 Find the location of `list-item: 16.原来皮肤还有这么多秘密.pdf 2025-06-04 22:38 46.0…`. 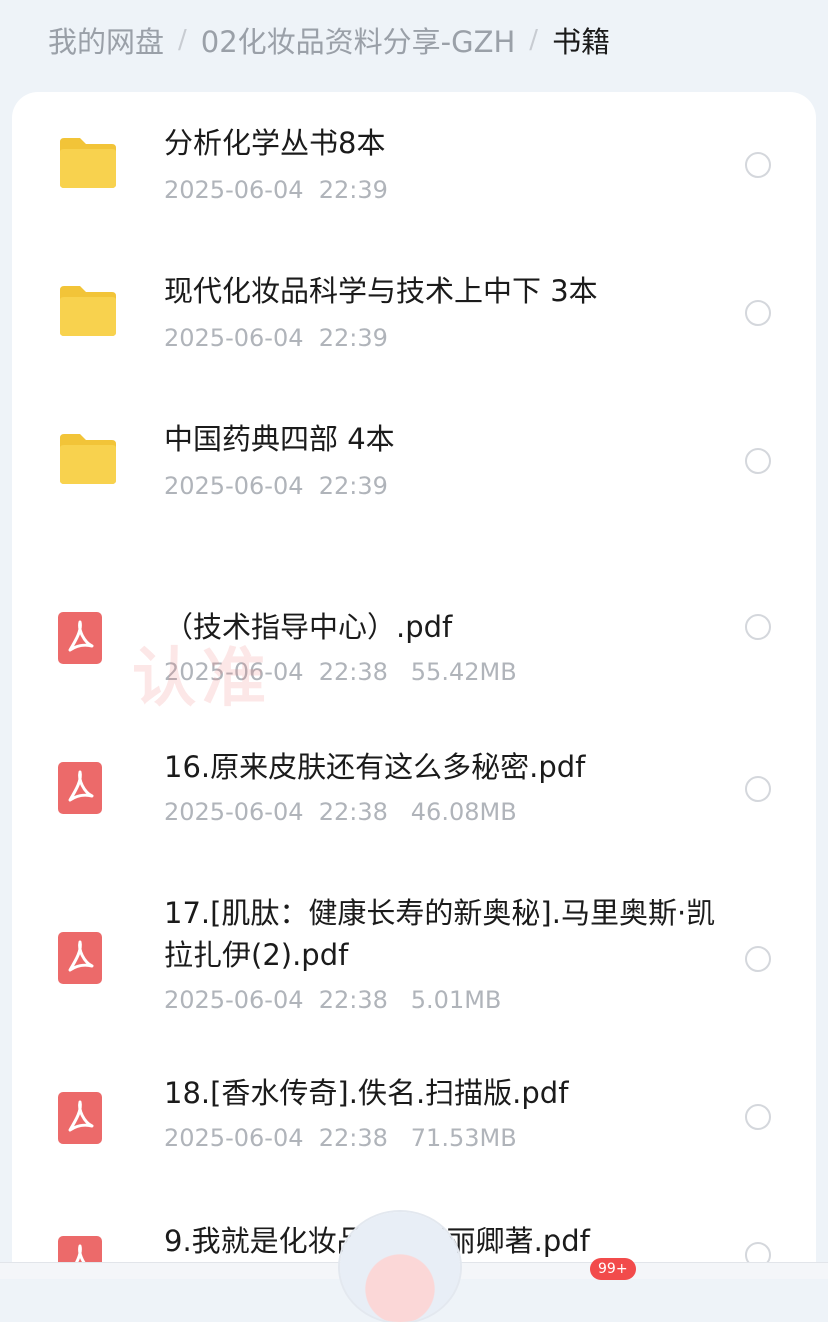

list-item: 16.原来皮肤还有这么多秘密.pdf 2025-06-04 22:38 46.0… is located at coordinates (414, 797).